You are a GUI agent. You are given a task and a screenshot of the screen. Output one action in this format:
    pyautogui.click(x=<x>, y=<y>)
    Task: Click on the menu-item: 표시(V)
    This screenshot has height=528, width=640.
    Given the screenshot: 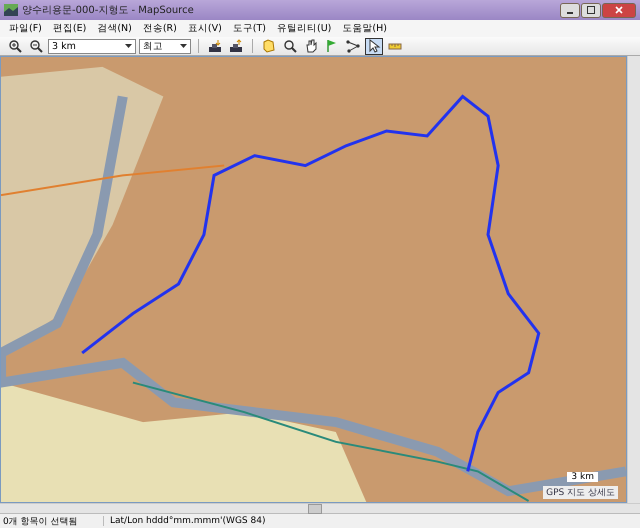 What is the action you would take?
    pyautogui.click(x=204, y=28)
    